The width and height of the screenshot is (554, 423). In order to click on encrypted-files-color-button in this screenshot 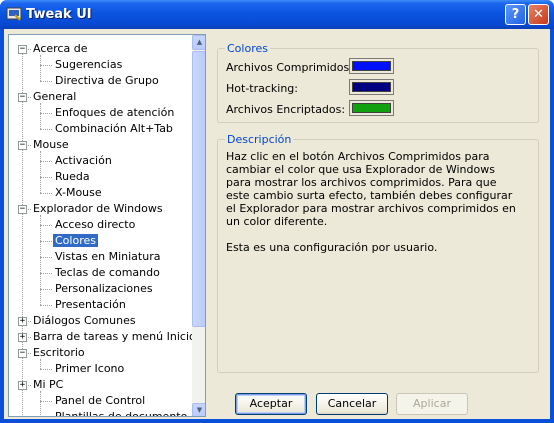, I will do `click(371, 108)`.